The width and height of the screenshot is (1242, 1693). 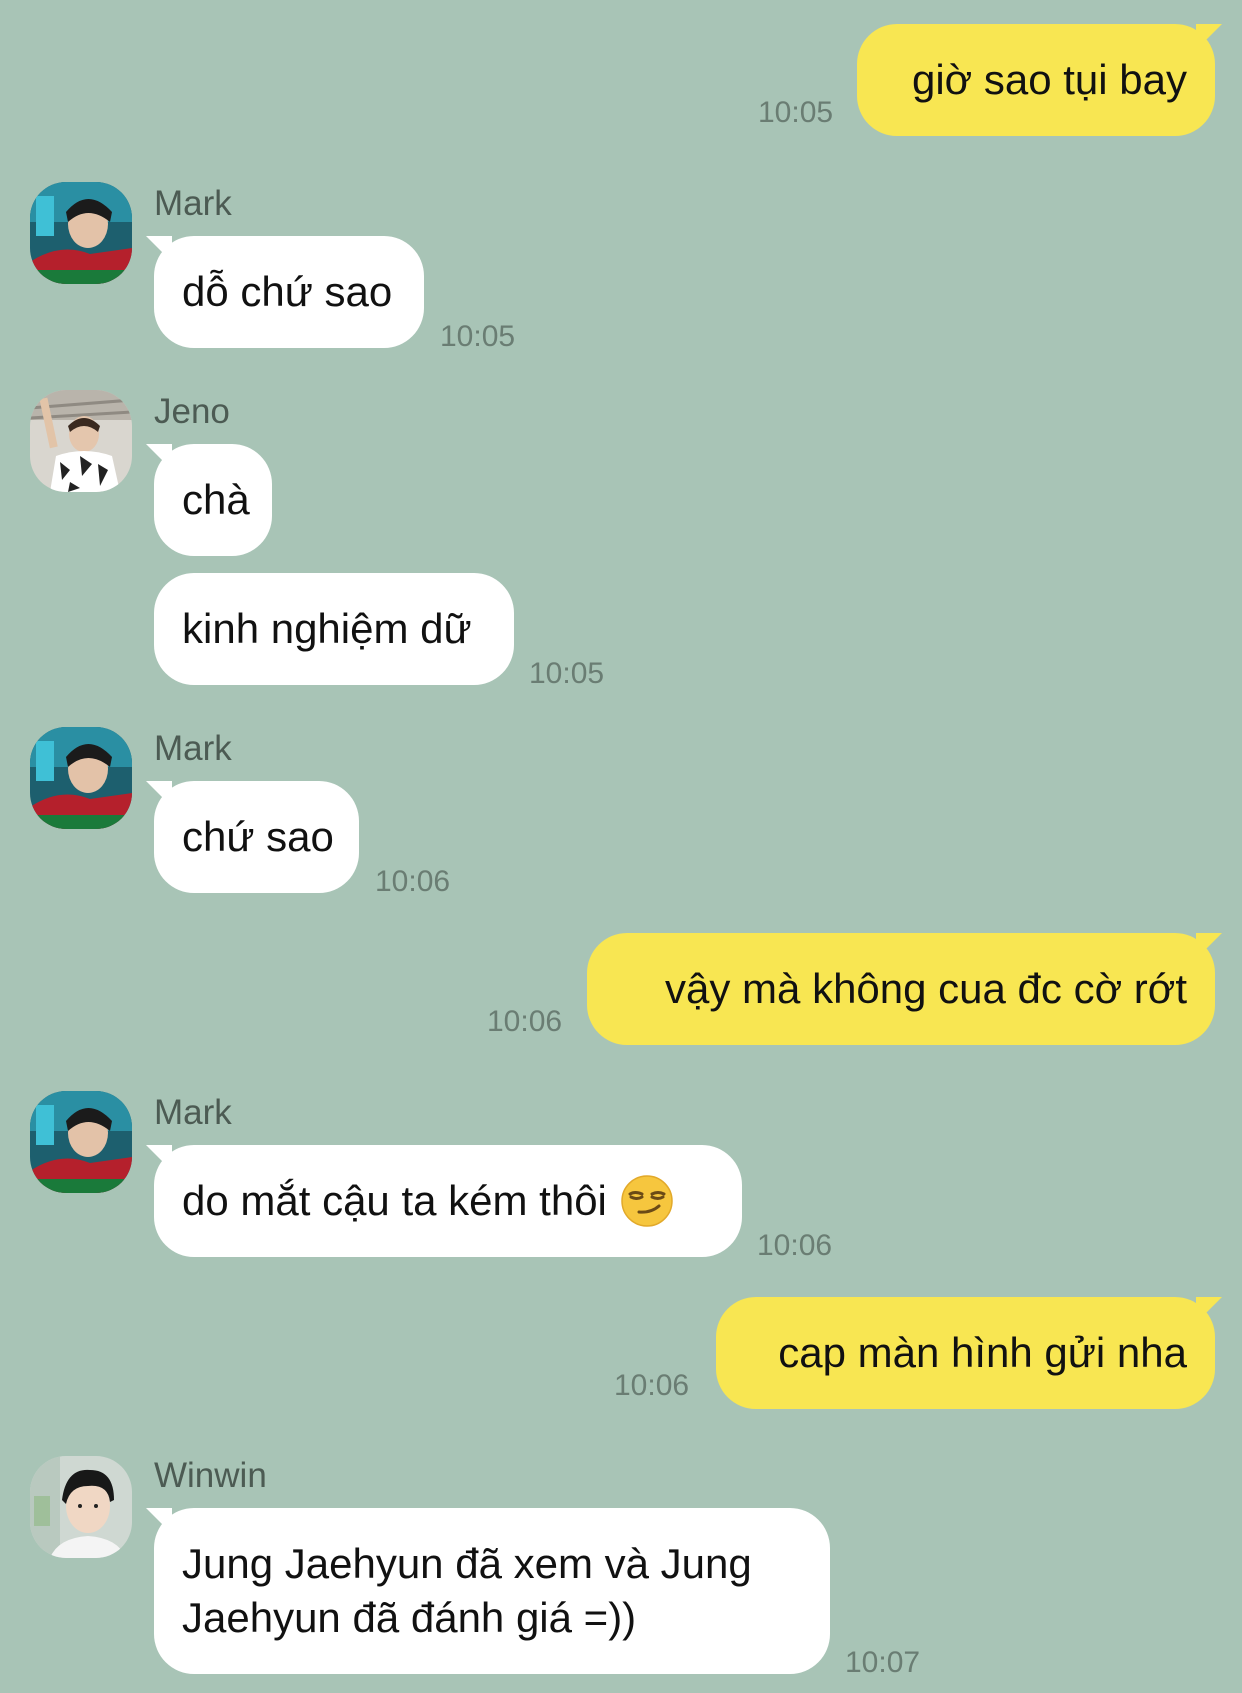 I want to click on outgoing-message-bubble: giờ sao tụi bay, so click(x=1036, y=80).